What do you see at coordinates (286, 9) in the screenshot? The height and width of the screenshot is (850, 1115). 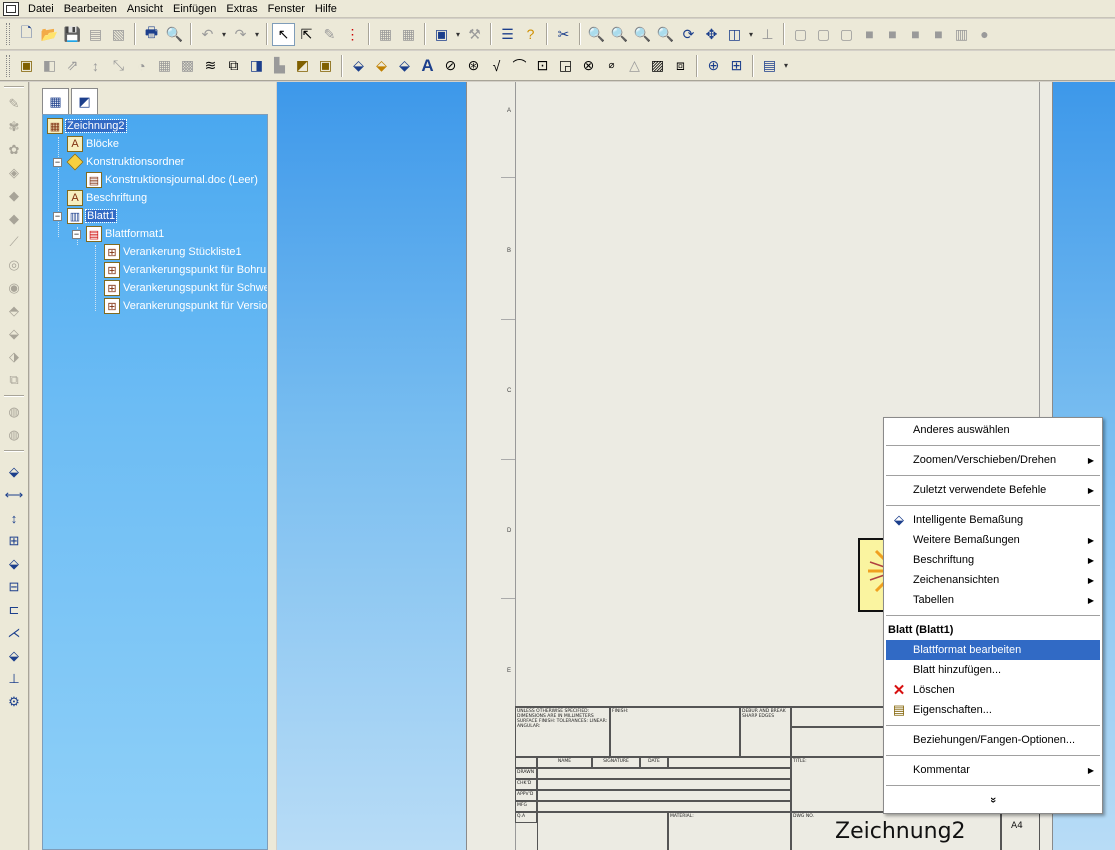 I see `menu-fenster: Fenster` at bounding box center [286, 9].